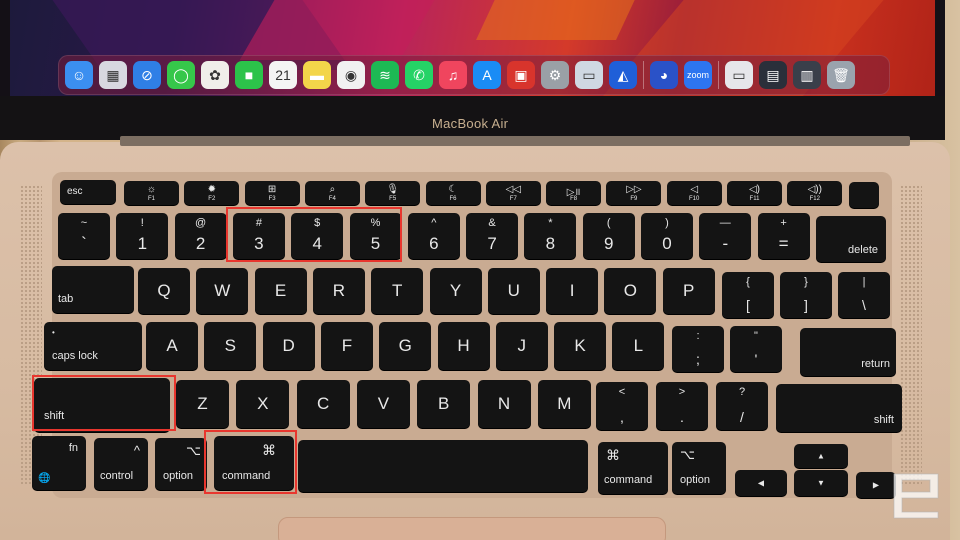 The height and width of the screenshot is (540, 960). Describe the element at coordinates (272, 193) in the screenshot. I see `key-f3: ⊞ F3` at that location.